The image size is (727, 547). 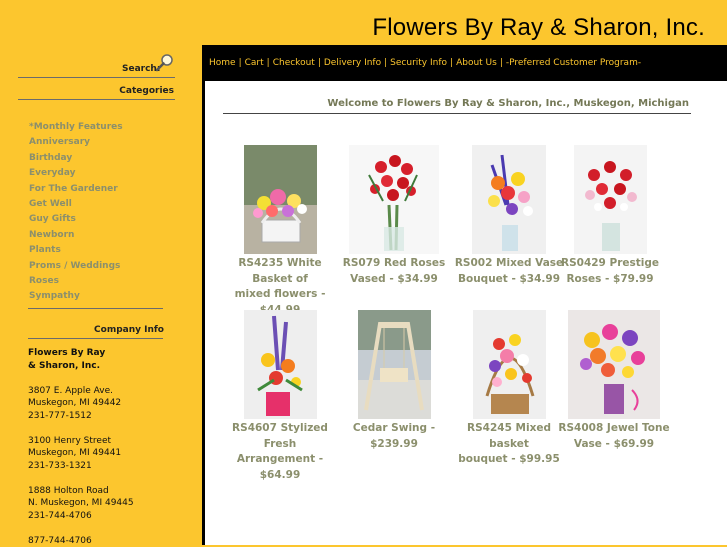 I want to click on company-name-line-1: Flowers By Ray, so click(x=81, y=353).